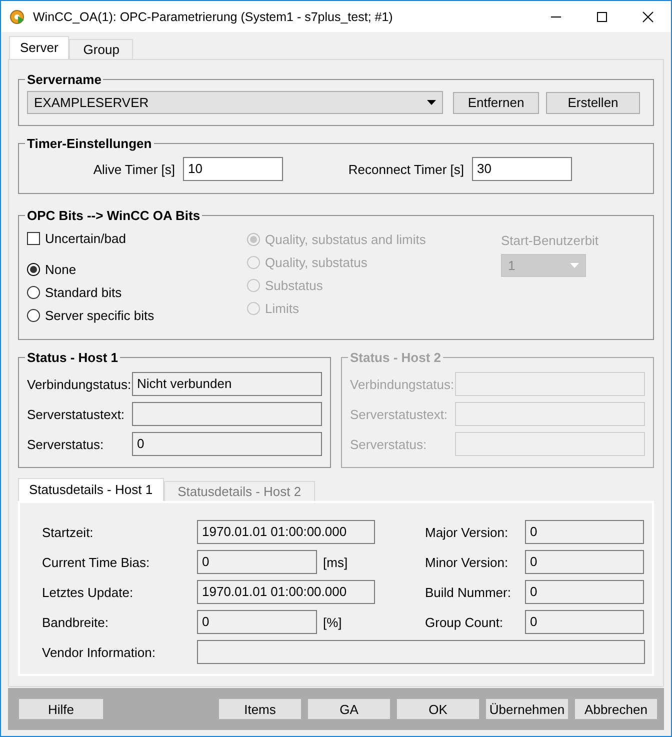 This screenshot has width=672, height=737. I want to click on push-button: OK, so click(438, 709).